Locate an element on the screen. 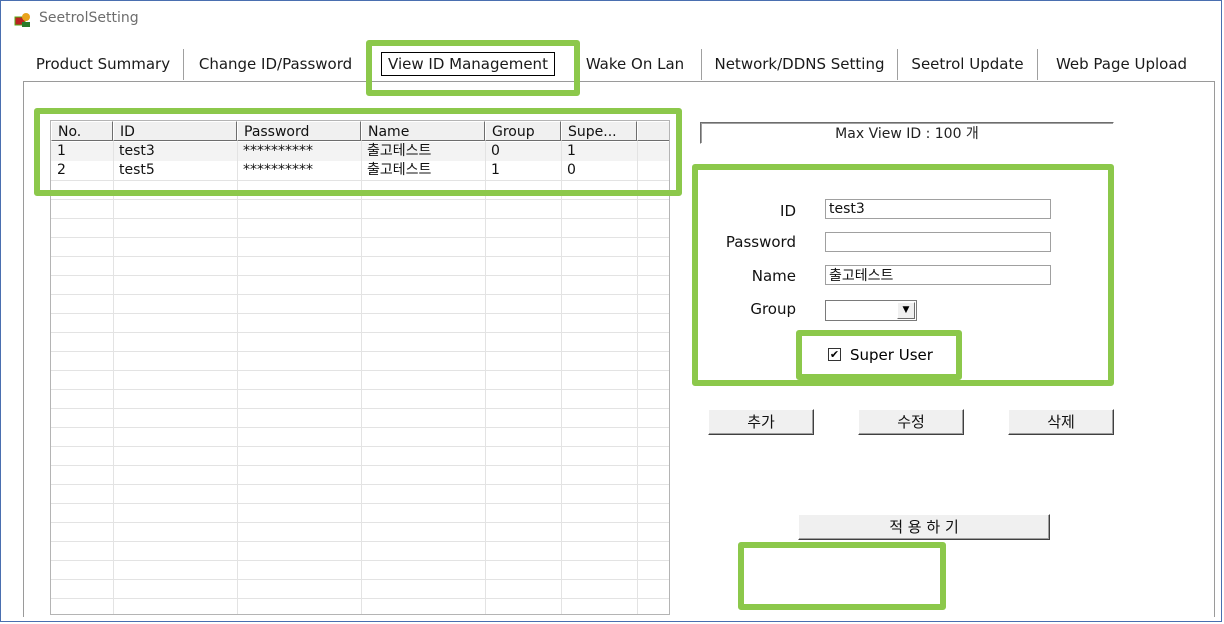 This screenshot has height=624, width=1224. column-header-id: ID is located at coordinates (175, 131).